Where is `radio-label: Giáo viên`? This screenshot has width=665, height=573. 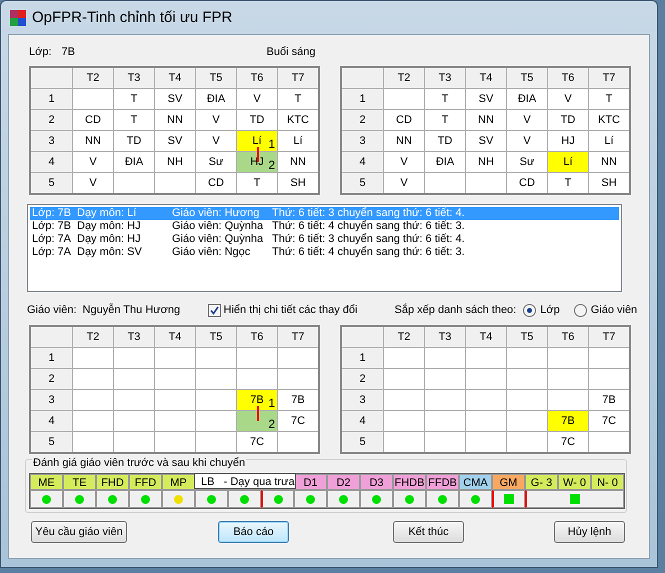
radio-label: Giáo viên is located at coordinates (614, 310).